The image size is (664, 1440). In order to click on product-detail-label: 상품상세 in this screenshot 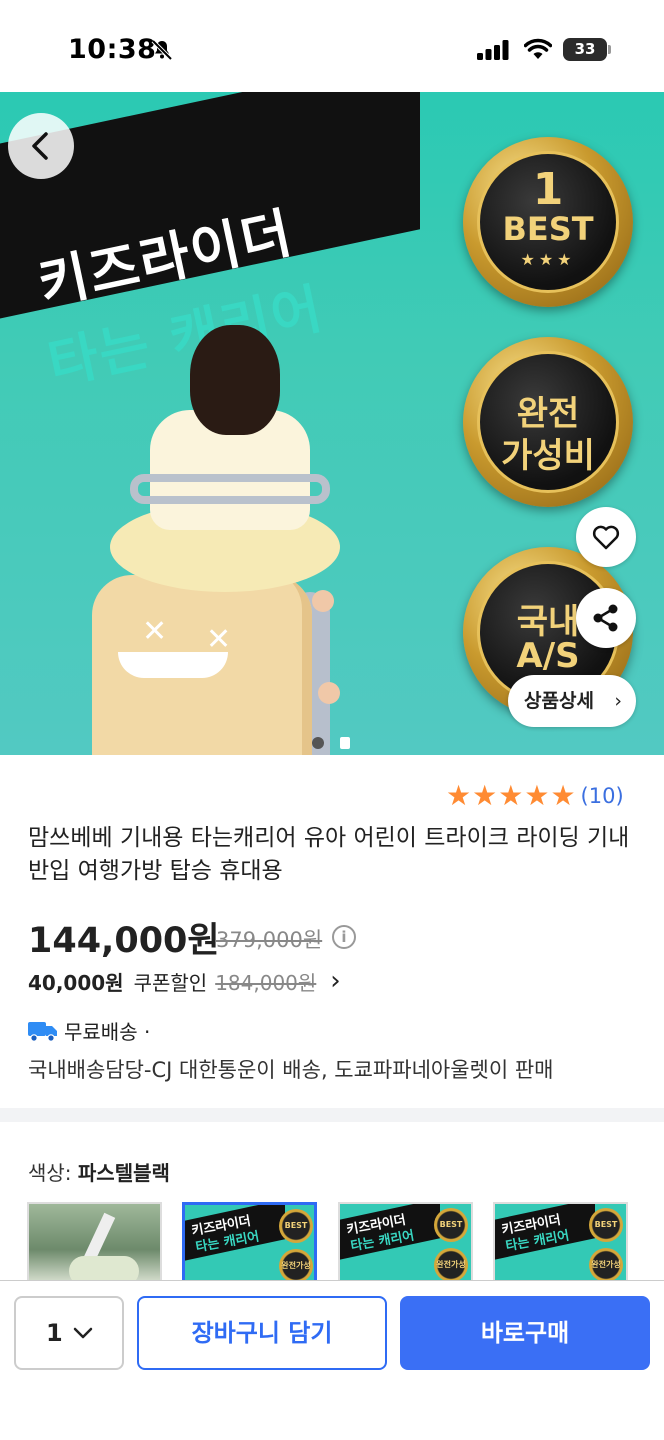, I will do `click(559, 701)`.